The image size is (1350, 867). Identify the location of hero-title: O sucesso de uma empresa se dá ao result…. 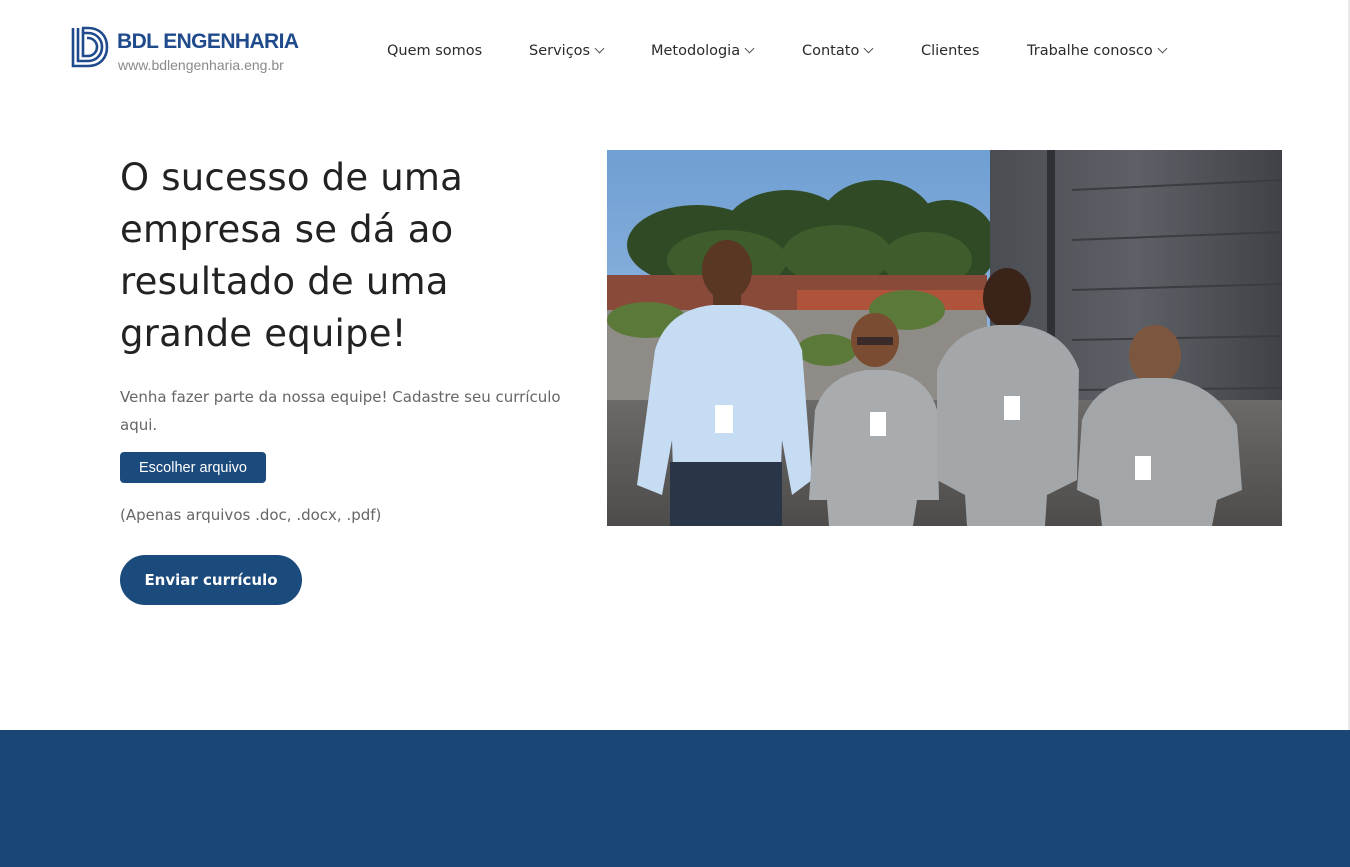
(292, 255).